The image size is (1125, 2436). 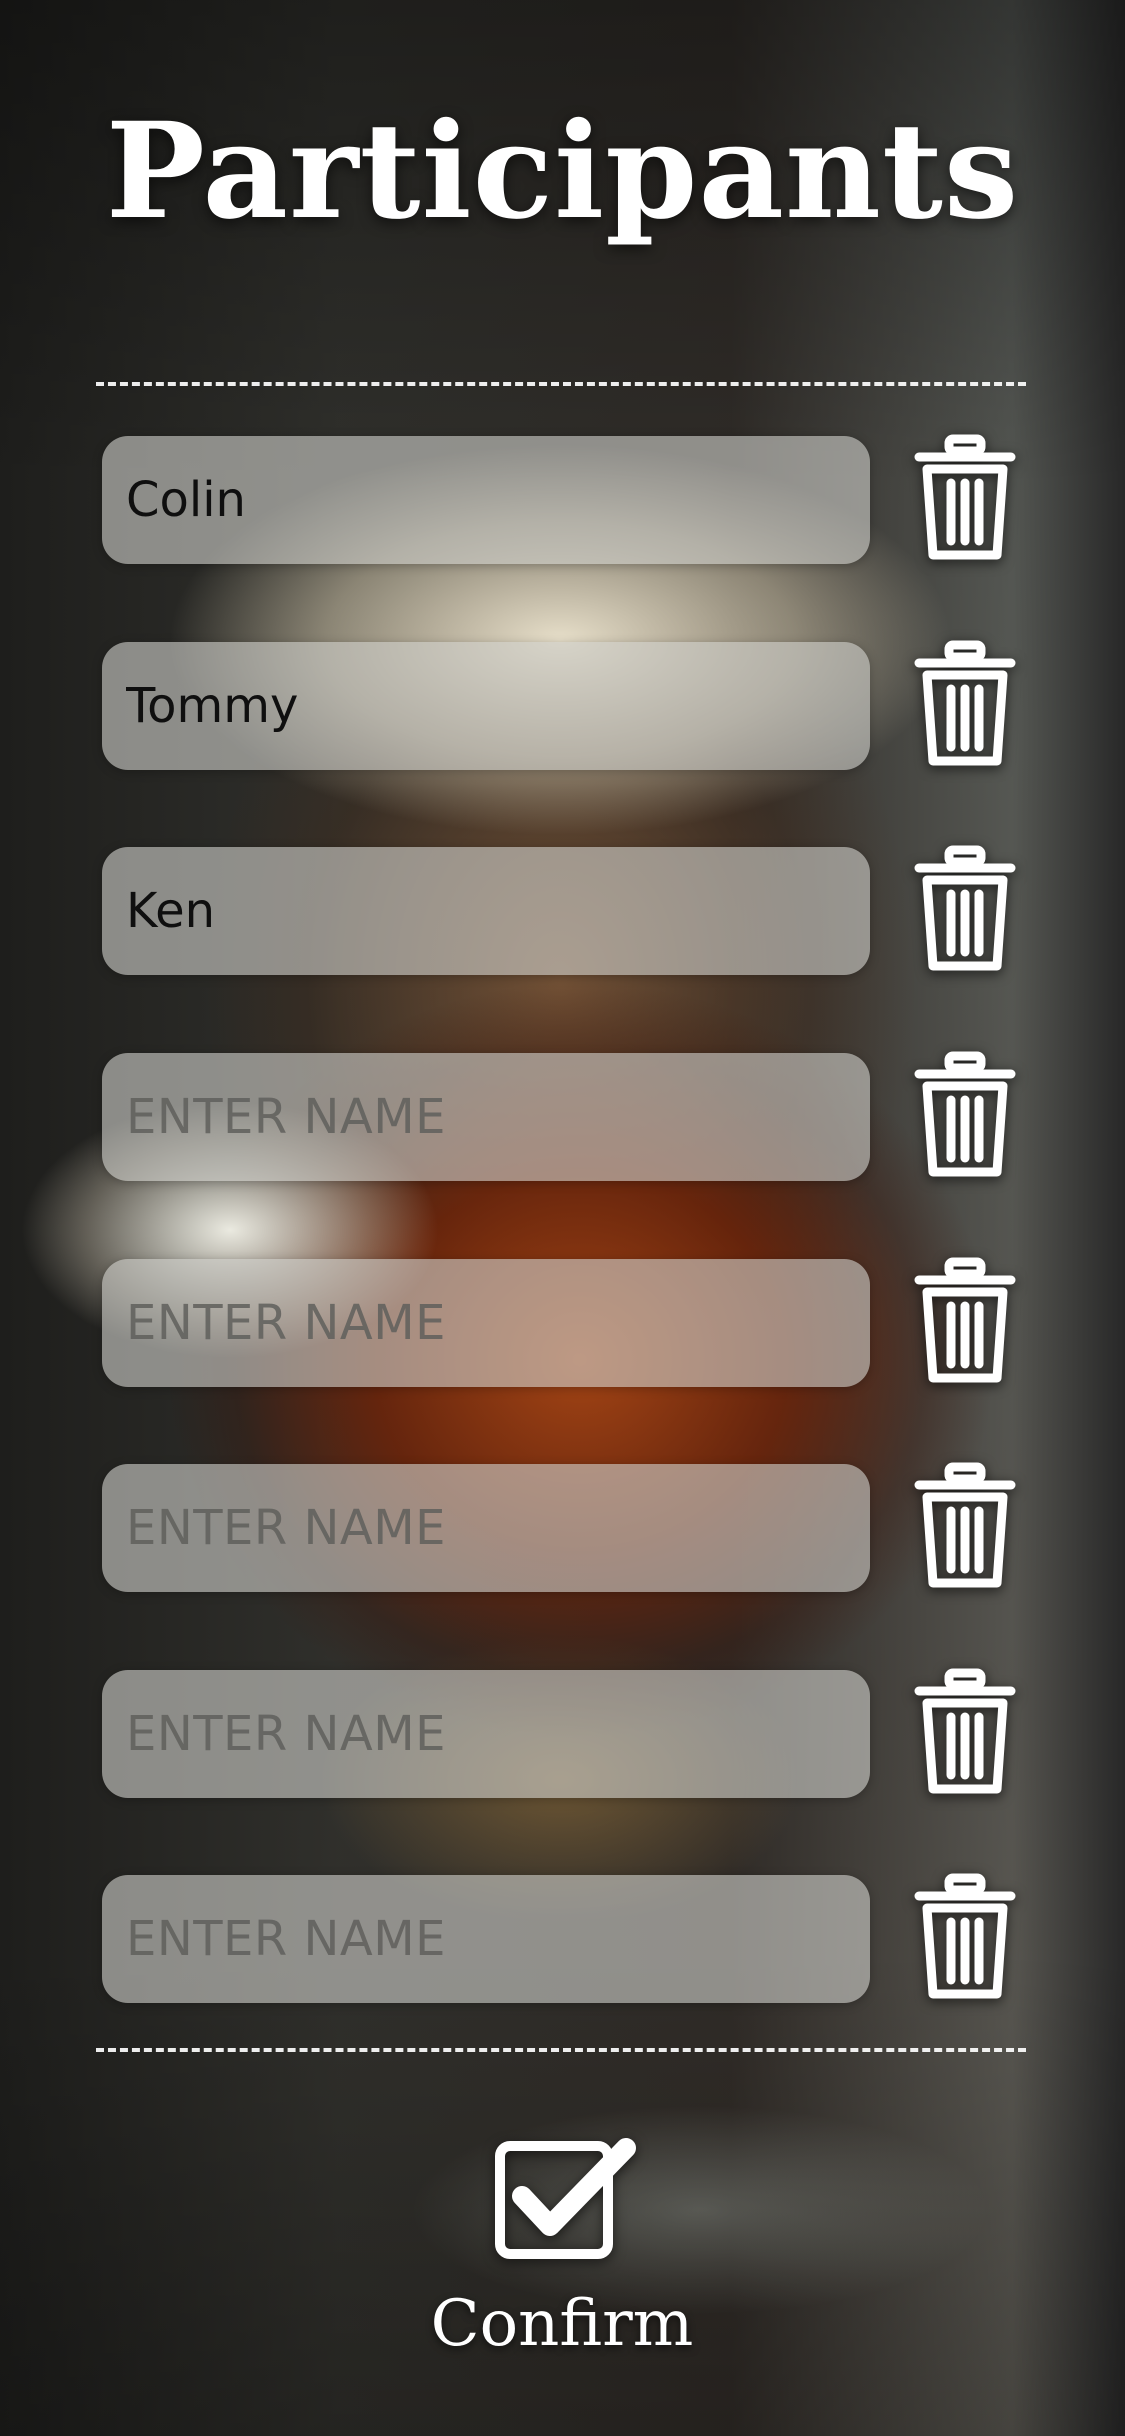 What do you see at coordinates (561, 384) in the screenshot?
I see `top-dashed-divider` at bounding box center [561, 384].